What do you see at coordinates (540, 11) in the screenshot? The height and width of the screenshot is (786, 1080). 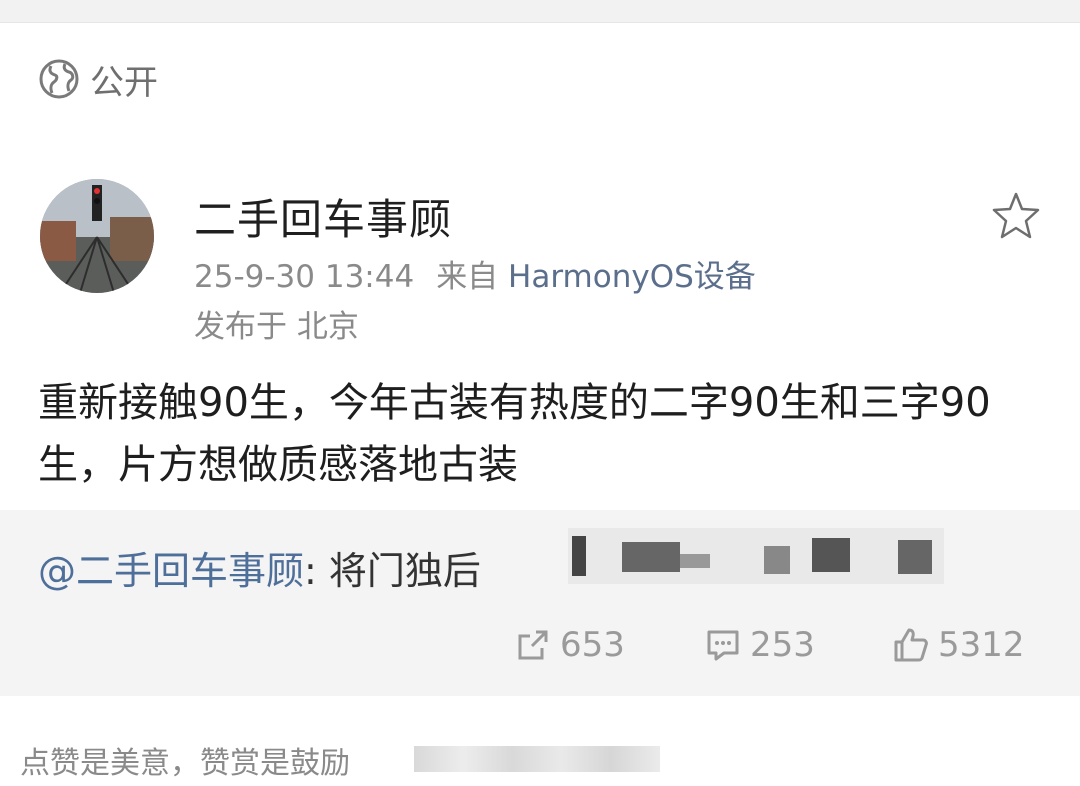 I see `top-strip` at bounding box center [540, 11].